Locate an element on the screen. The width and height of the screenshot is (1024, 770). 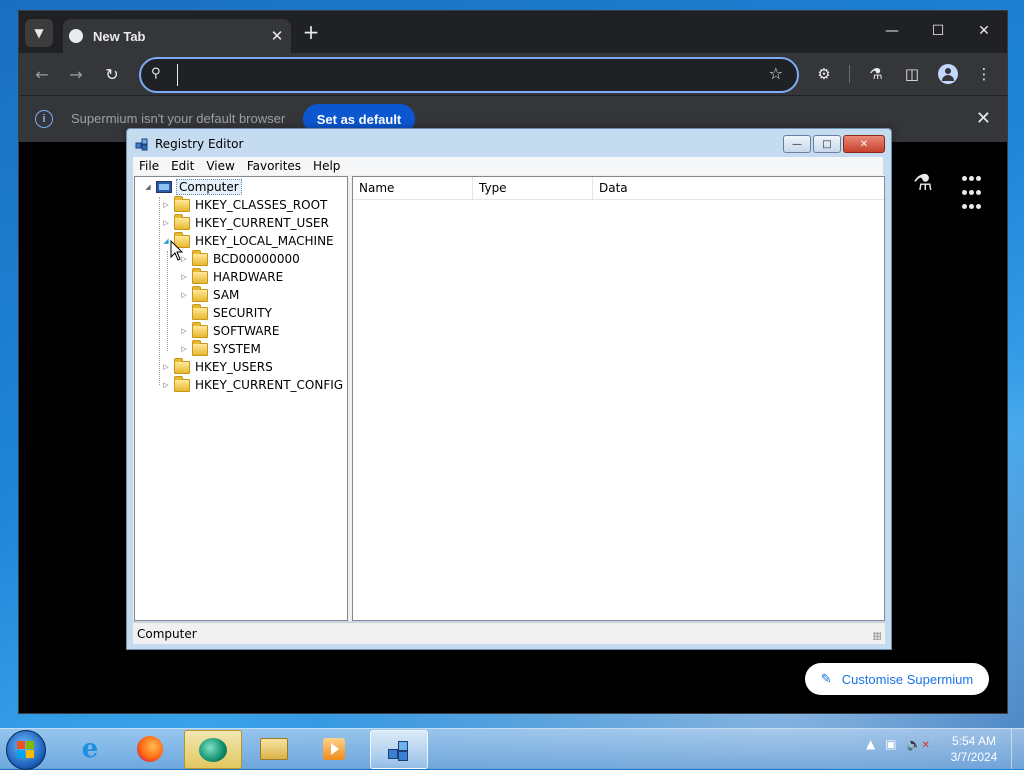
clock-time: 5:54 AM is located at coordinates (974, 741).